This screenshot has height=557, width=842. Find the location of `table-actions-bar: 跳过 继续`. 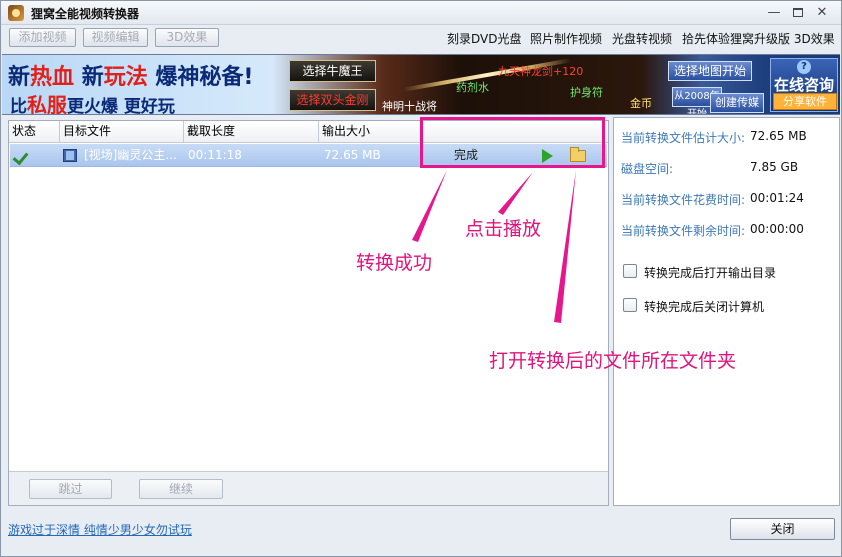

table-actions-bar: 跳过 继续 is located at coordinates (308, 488).